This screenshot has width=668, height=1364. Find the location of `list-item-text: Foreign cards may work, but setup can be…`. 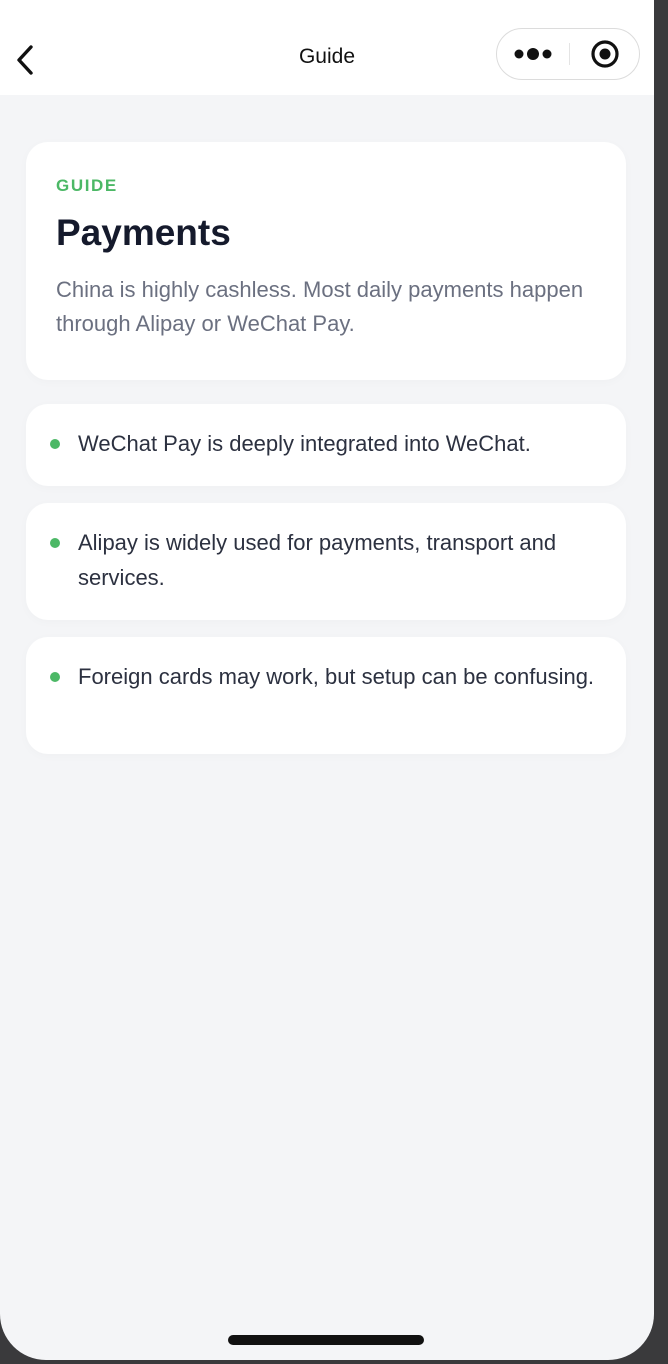

list-item-text: Foreign cards may work, but setup can be… is located at coordinates (336, 676).